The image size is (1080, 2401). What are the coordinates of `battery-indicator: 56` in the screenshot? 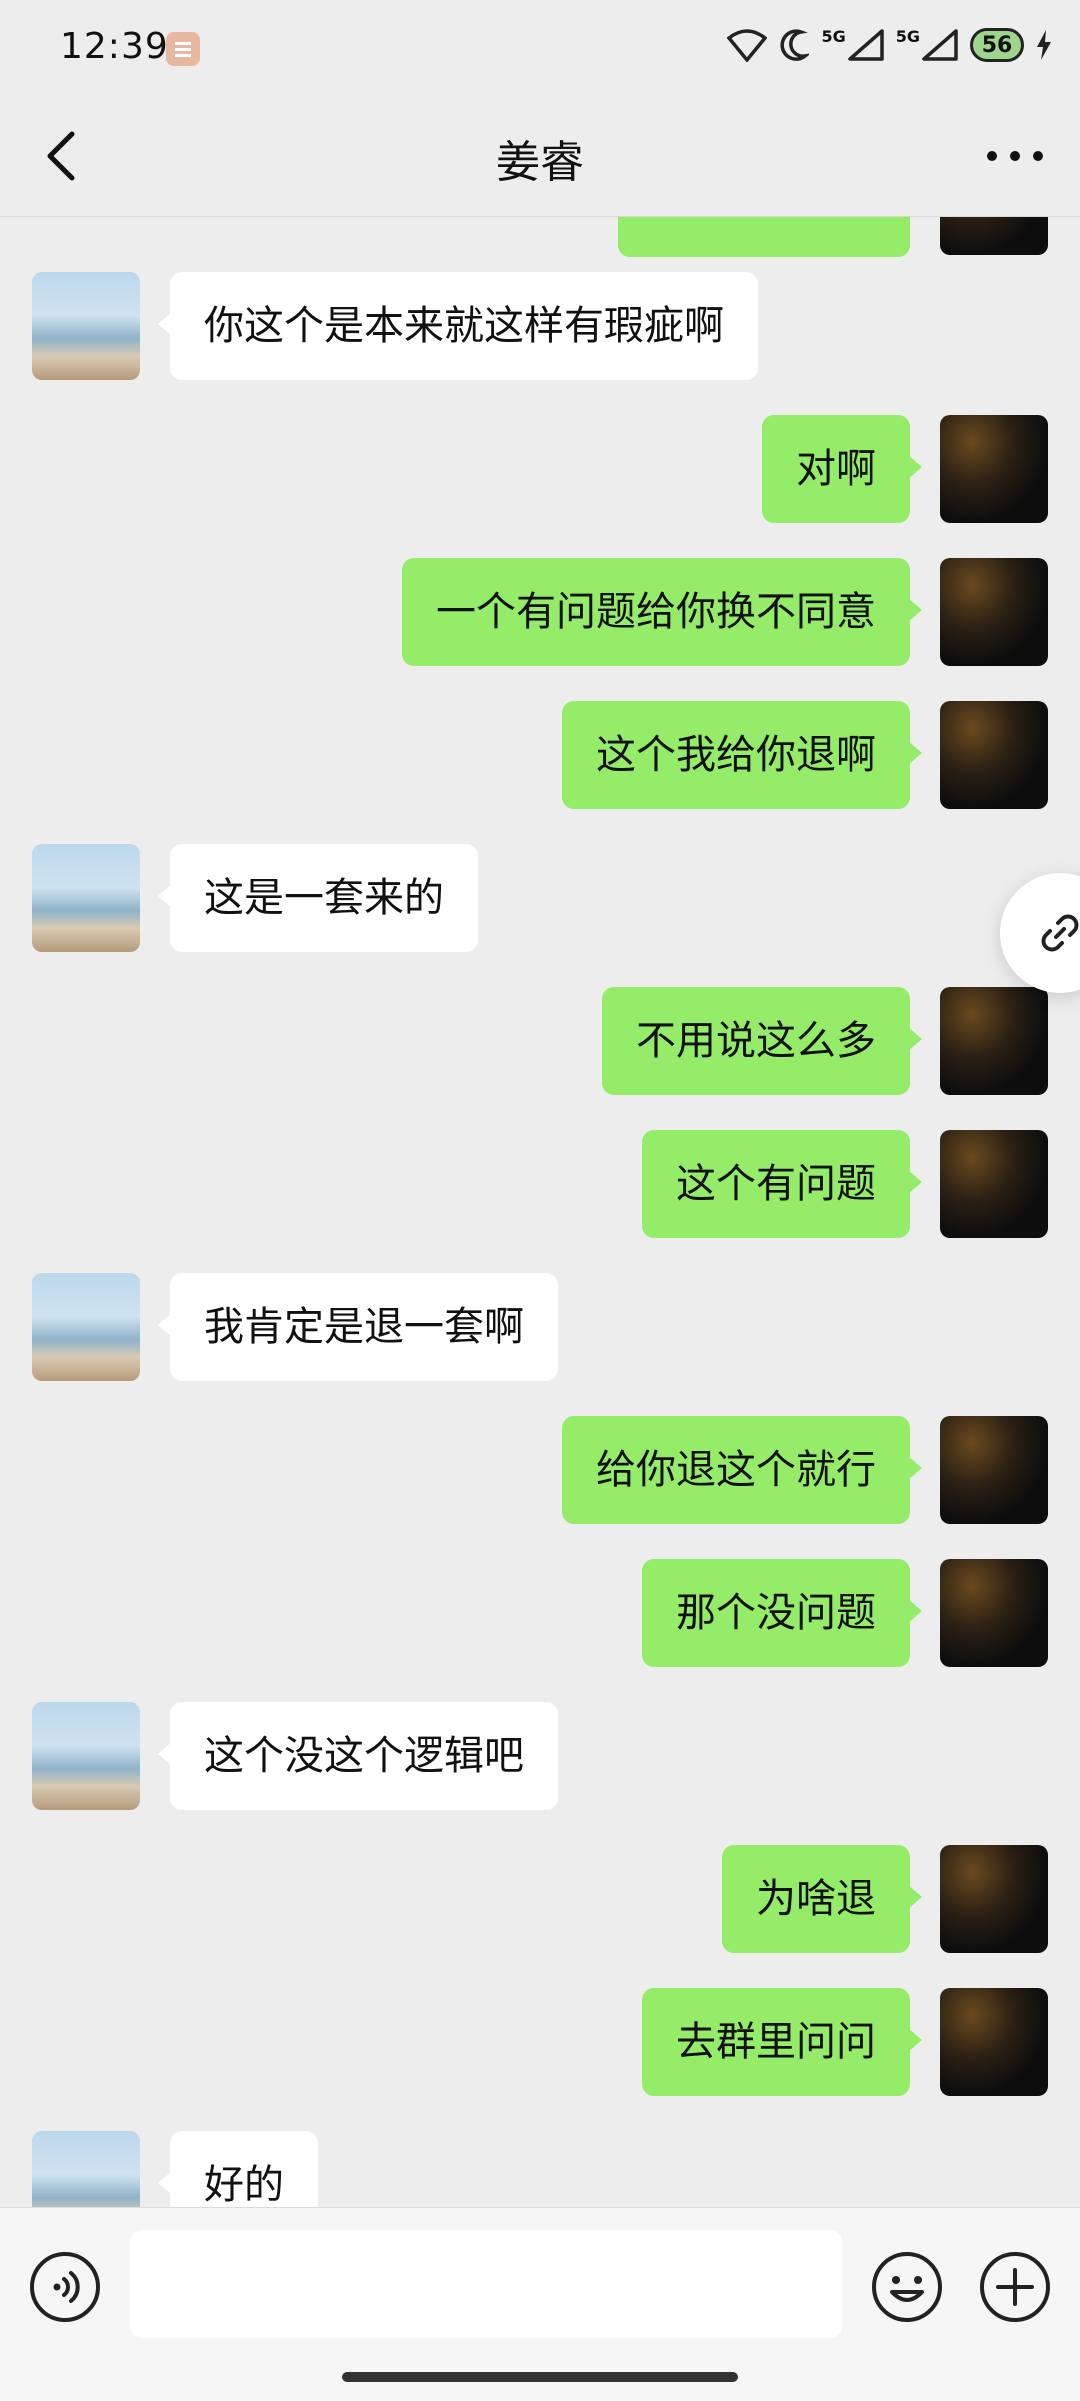 It's located at (997, 45).